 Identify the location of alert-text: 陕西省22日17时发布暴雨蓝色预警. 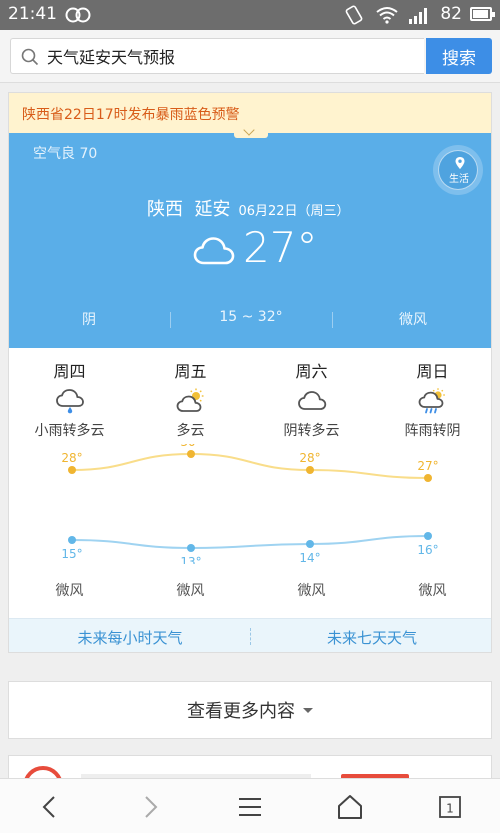
(131, 115).